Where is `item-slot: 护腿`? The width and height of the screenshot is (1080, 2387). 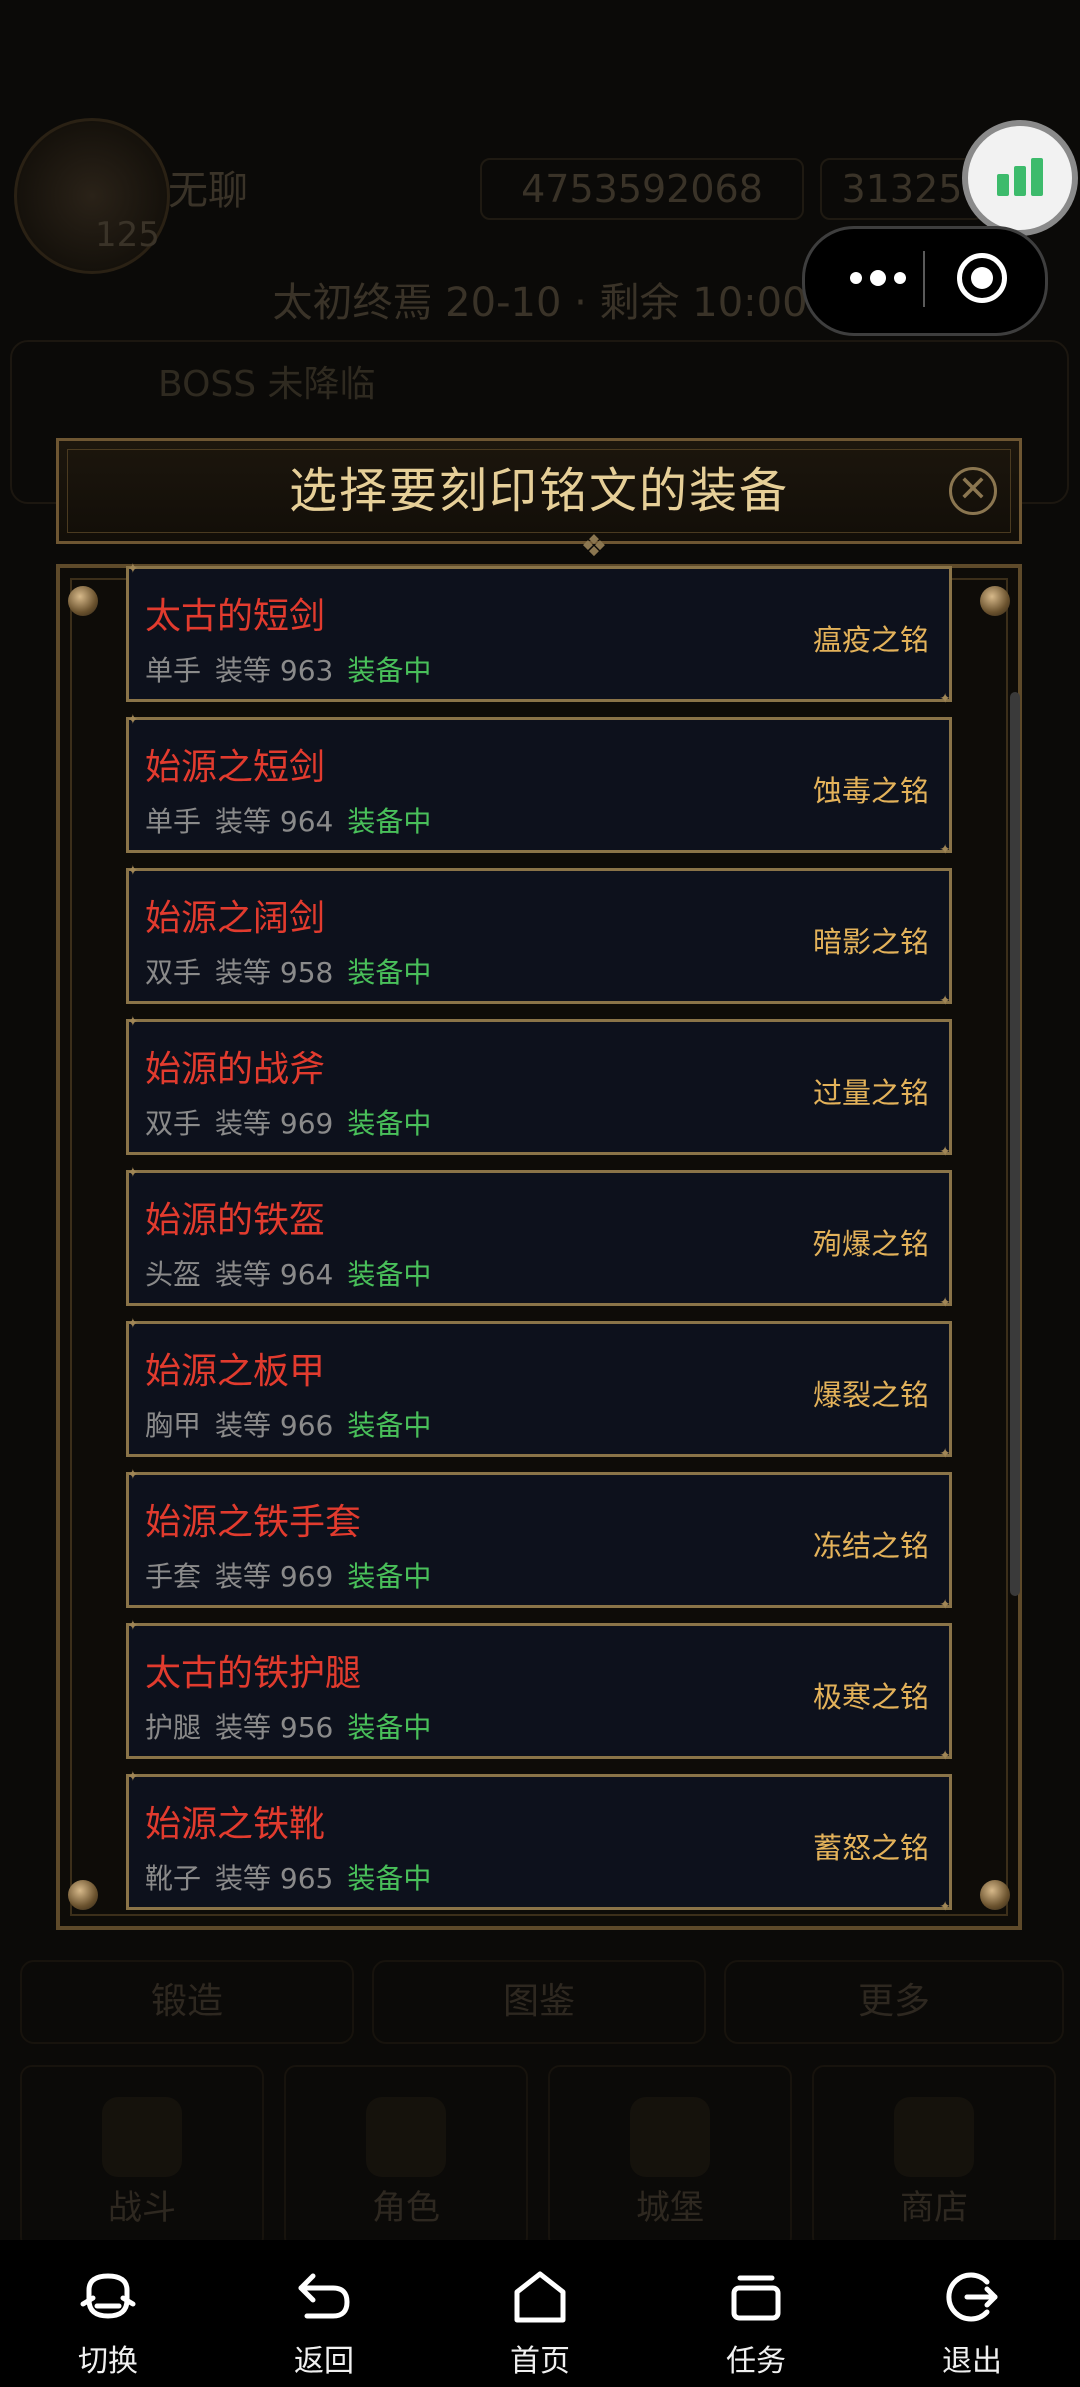
item-slot: 护腿 is located at coordinates (173, 1727).